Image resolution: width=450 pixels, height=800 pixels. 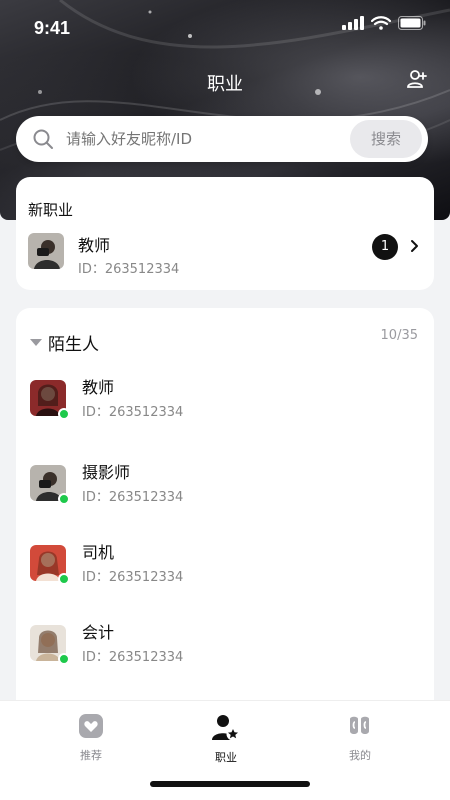 What do you see at coordinates (225, 489) in the screenshot?
I see `list-item: 摄影师 ID：263512334` at bounding box center [225, 489].